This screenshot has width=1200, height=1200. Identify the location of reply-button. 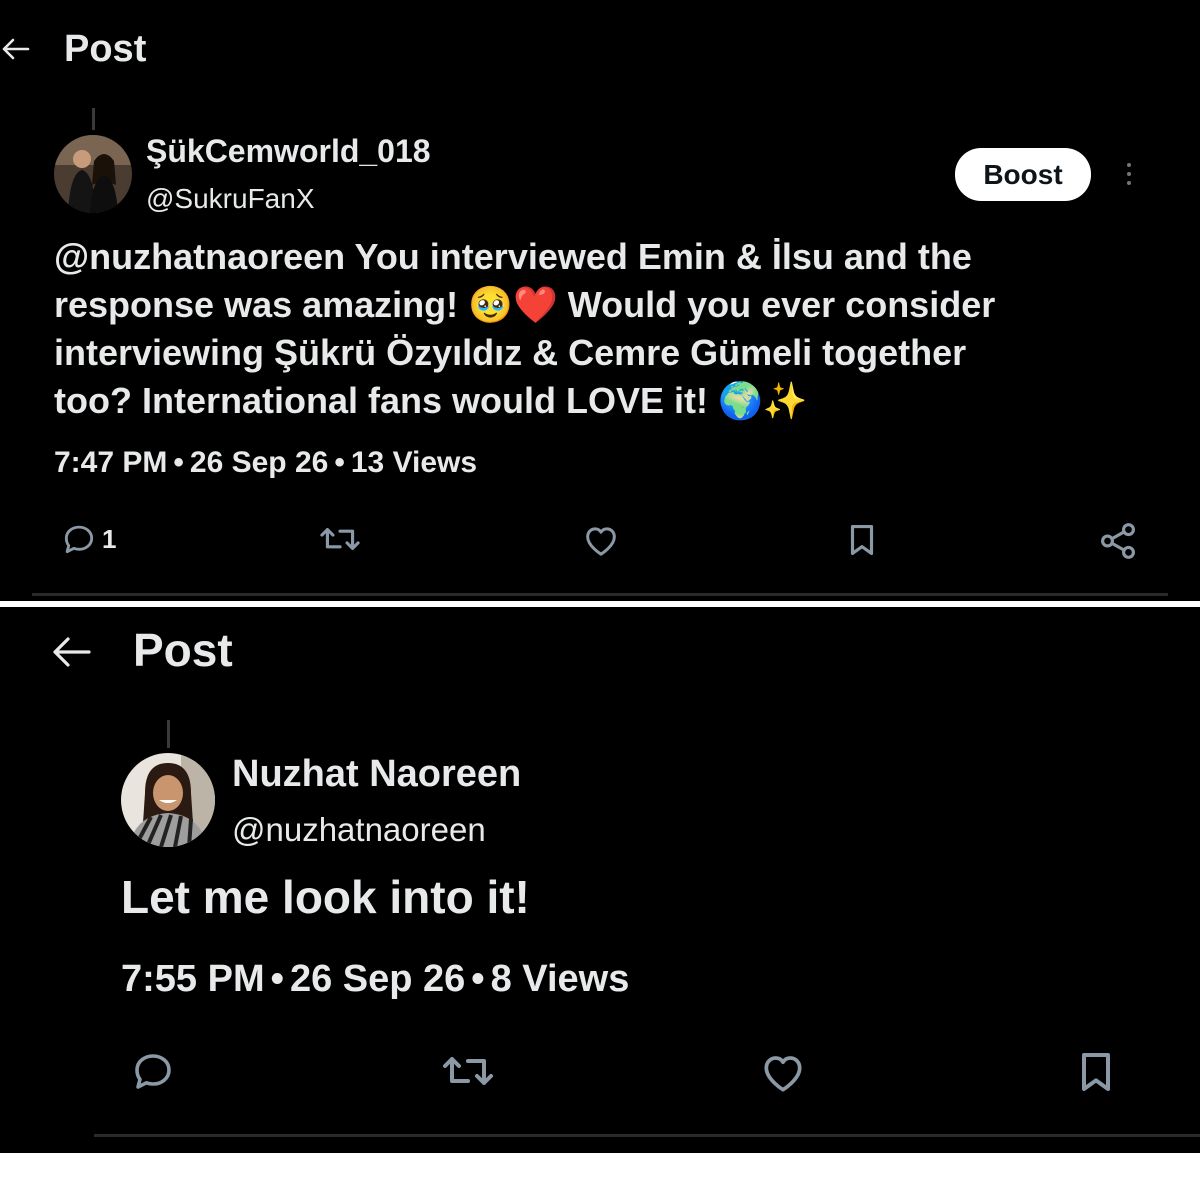
(153, 1071).